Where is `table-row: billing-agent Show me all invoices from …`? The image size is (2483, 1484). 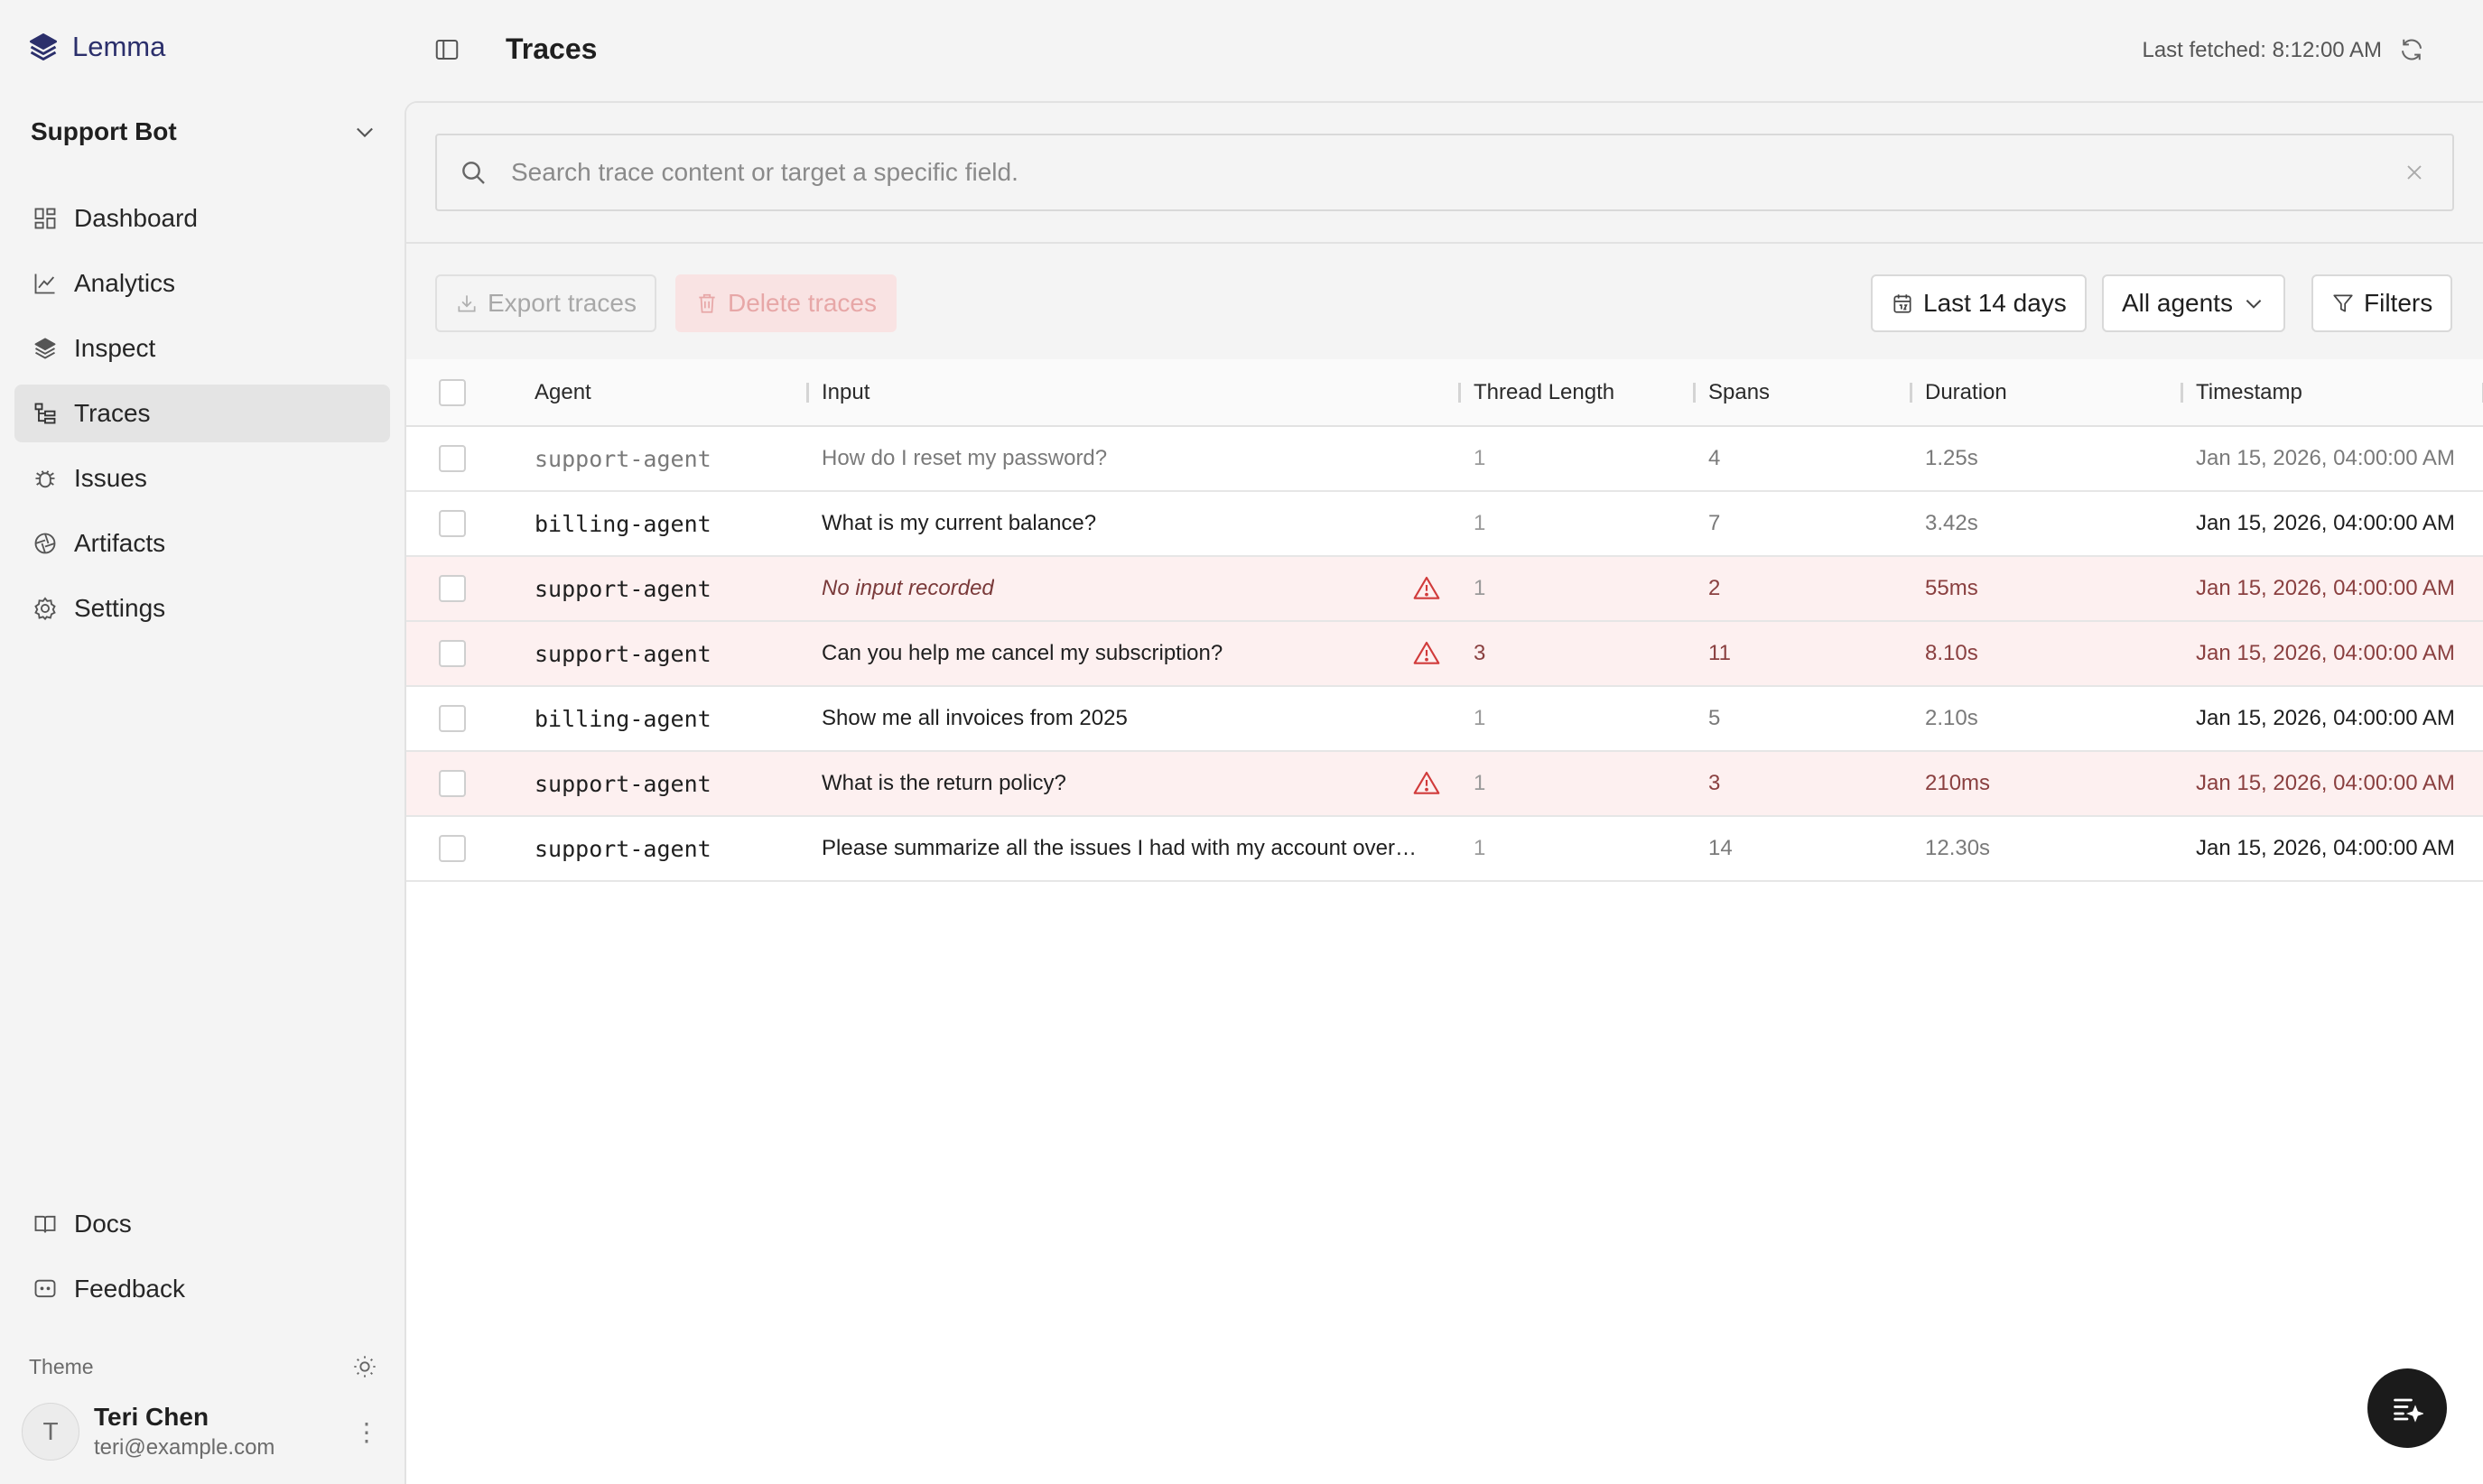 table-row: billing-agent Show me all invoices from … is located at coordinates (1444, 718).